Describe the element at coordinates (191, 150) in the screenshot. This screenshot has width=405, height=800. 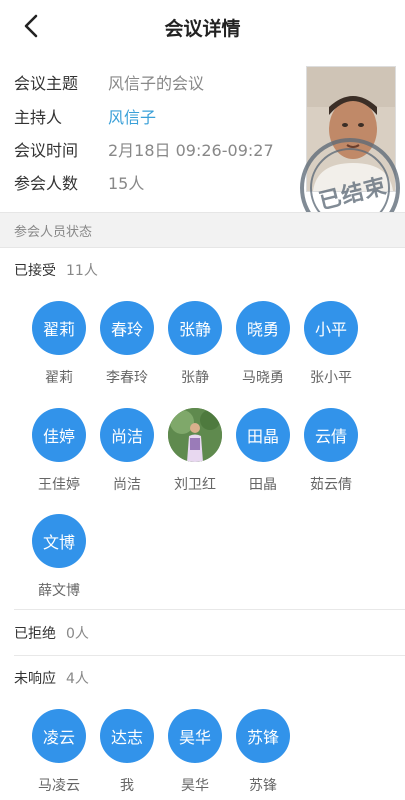
I see `time-value: 2月18日 09:26-09:27` at that location.